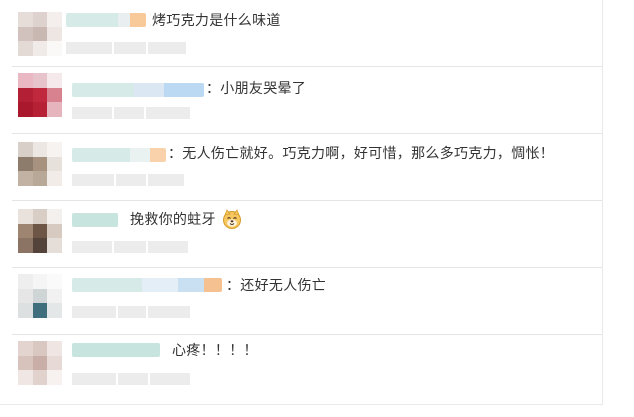 The width and height of the screenshot is (634, 417). I want to click on comment-text: 烤巧克力是什么味道, so click(216, 21).